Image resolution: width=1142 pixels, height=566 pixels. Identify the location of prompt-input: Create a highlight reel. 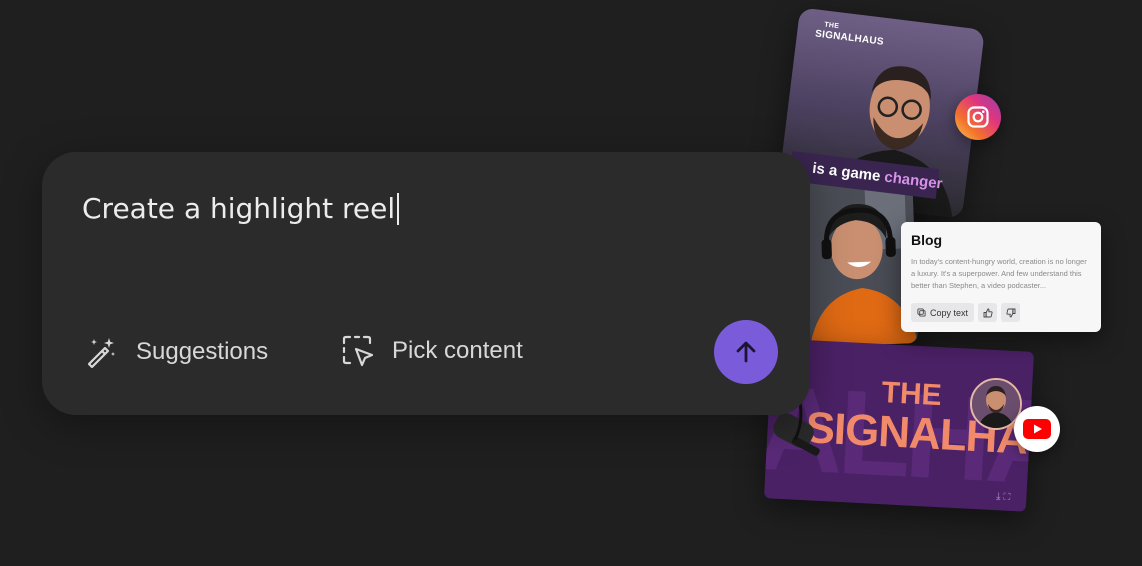
(241, 209).